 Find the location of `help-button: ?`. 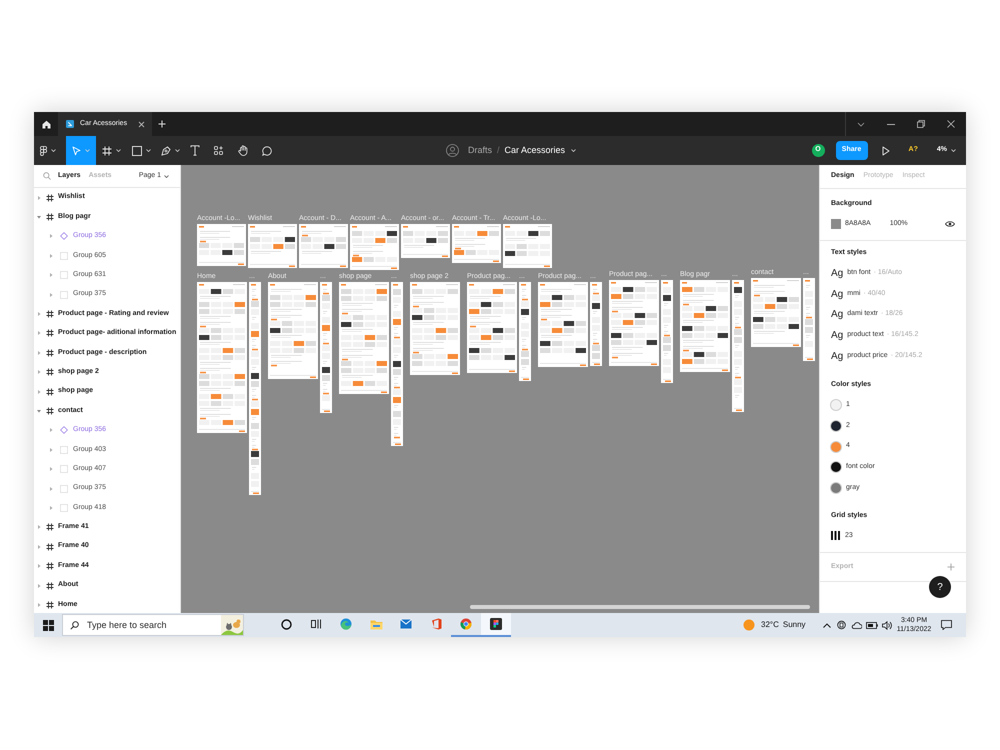

help-button: ? is located at coordinates (940, 587).